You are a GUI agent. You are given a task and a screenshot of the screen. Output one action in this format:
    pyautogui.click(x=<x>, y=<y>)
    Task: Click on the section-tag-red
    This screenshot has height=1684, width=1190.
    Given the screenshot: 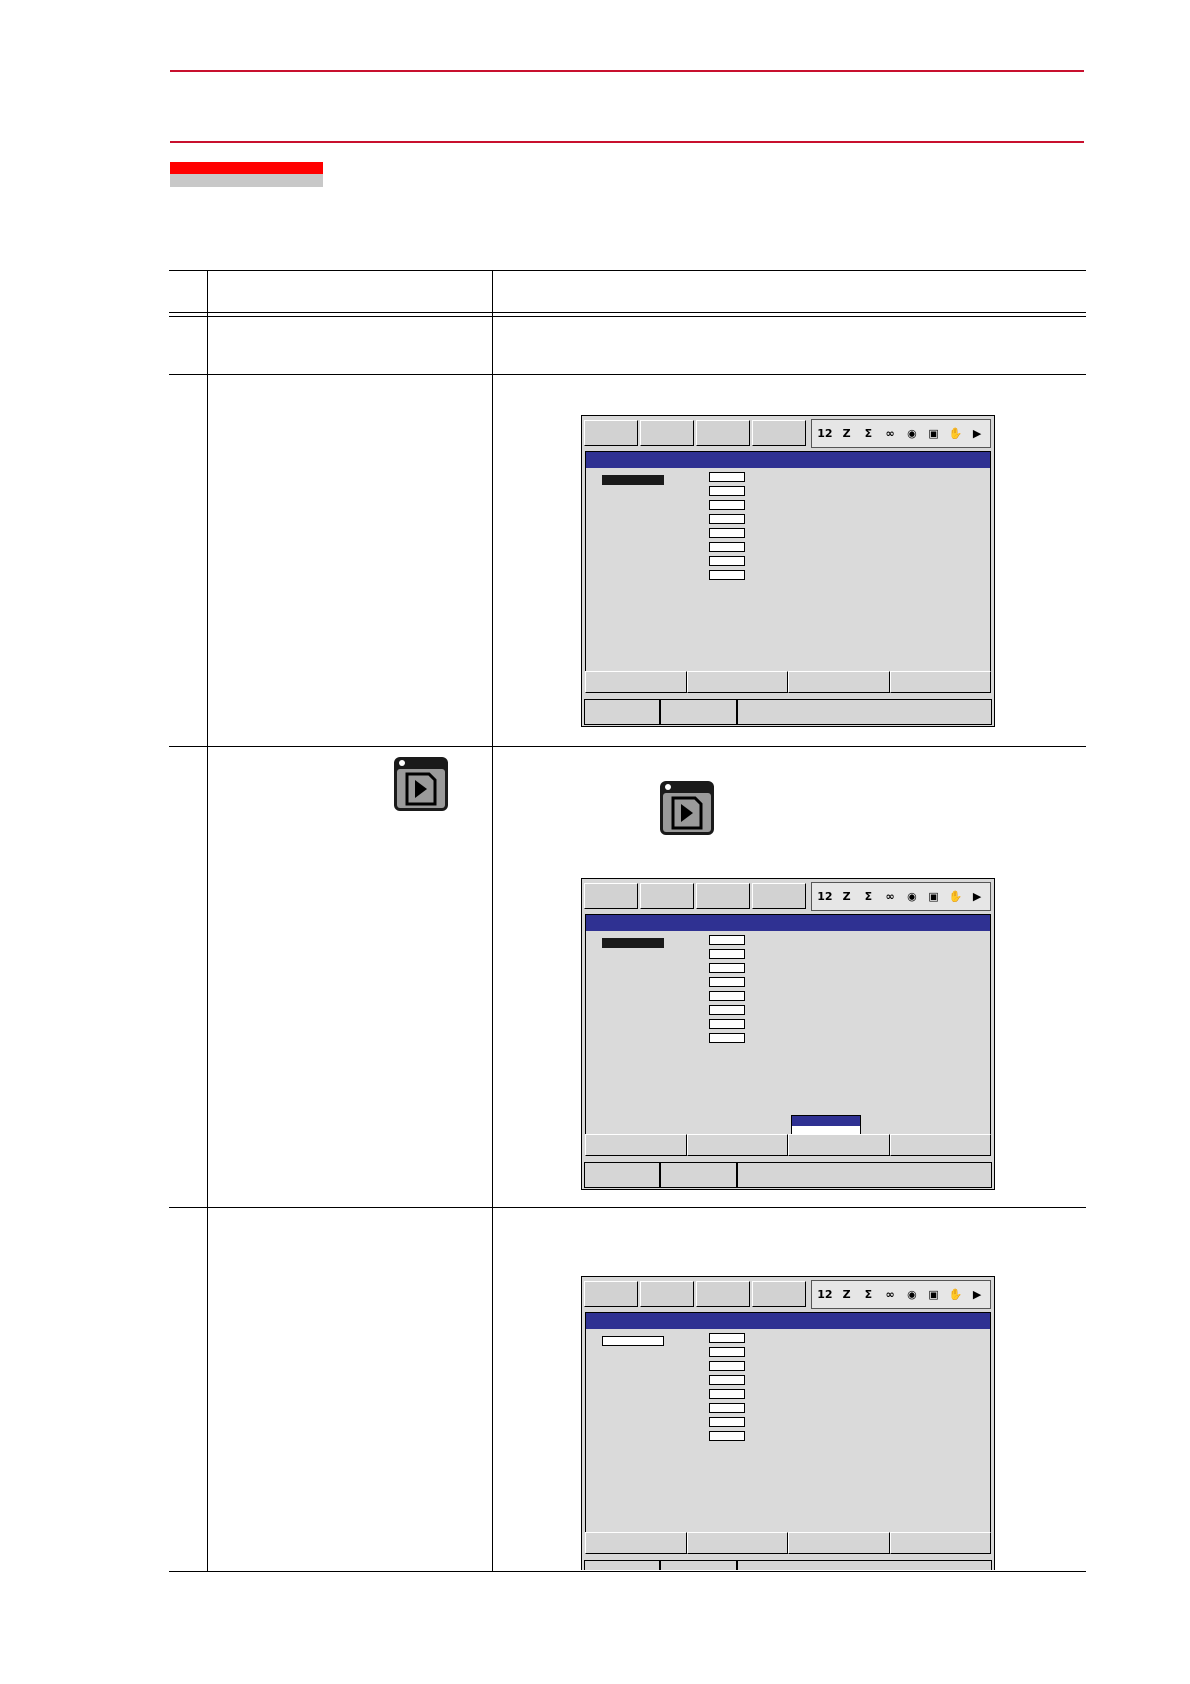 What is the action you would take?
    pyautogui.click(x=246, y=168)
    